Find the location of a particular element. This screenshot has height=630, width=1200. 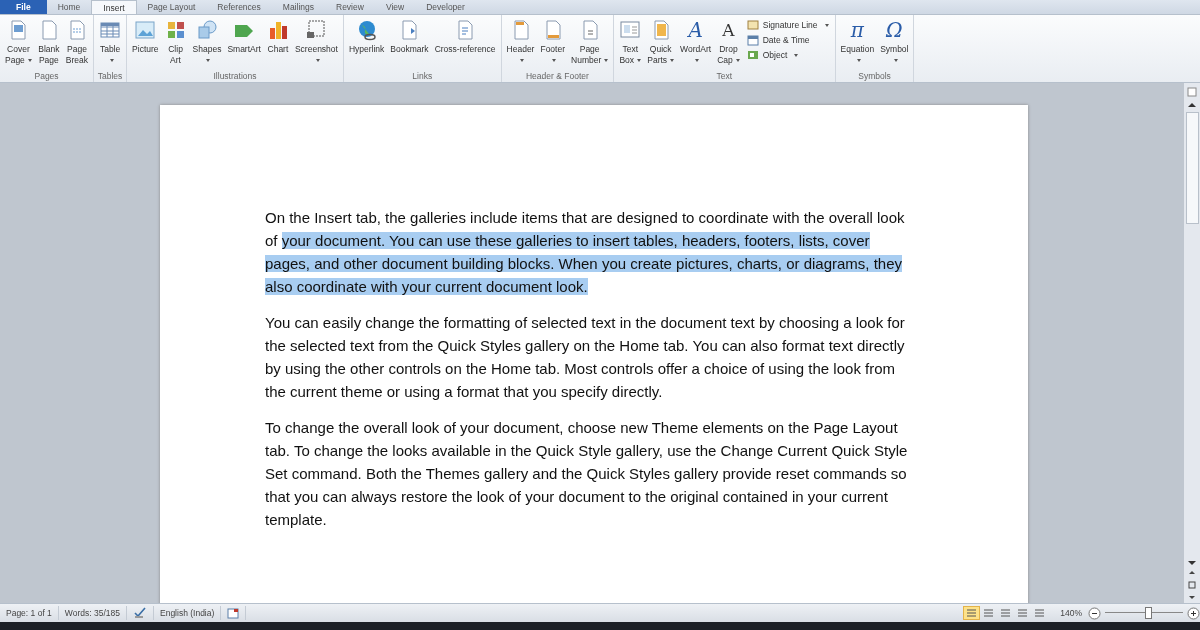

scroll-up-icon is located at coordinates (1192, 105).